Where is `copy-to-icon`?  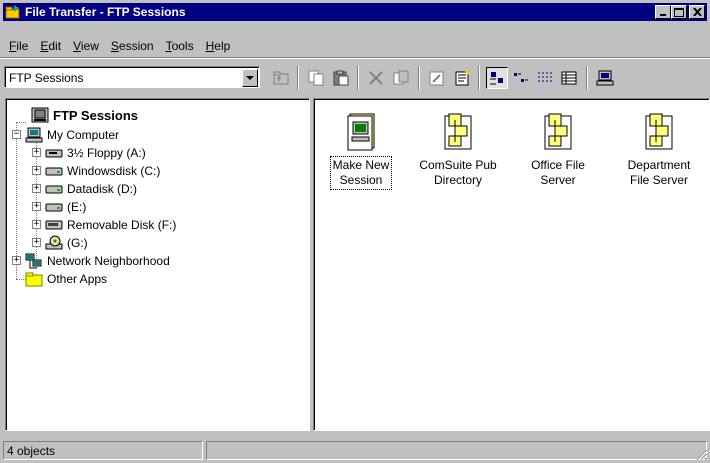
copy-to-icon is located at coordinates (401, 77).